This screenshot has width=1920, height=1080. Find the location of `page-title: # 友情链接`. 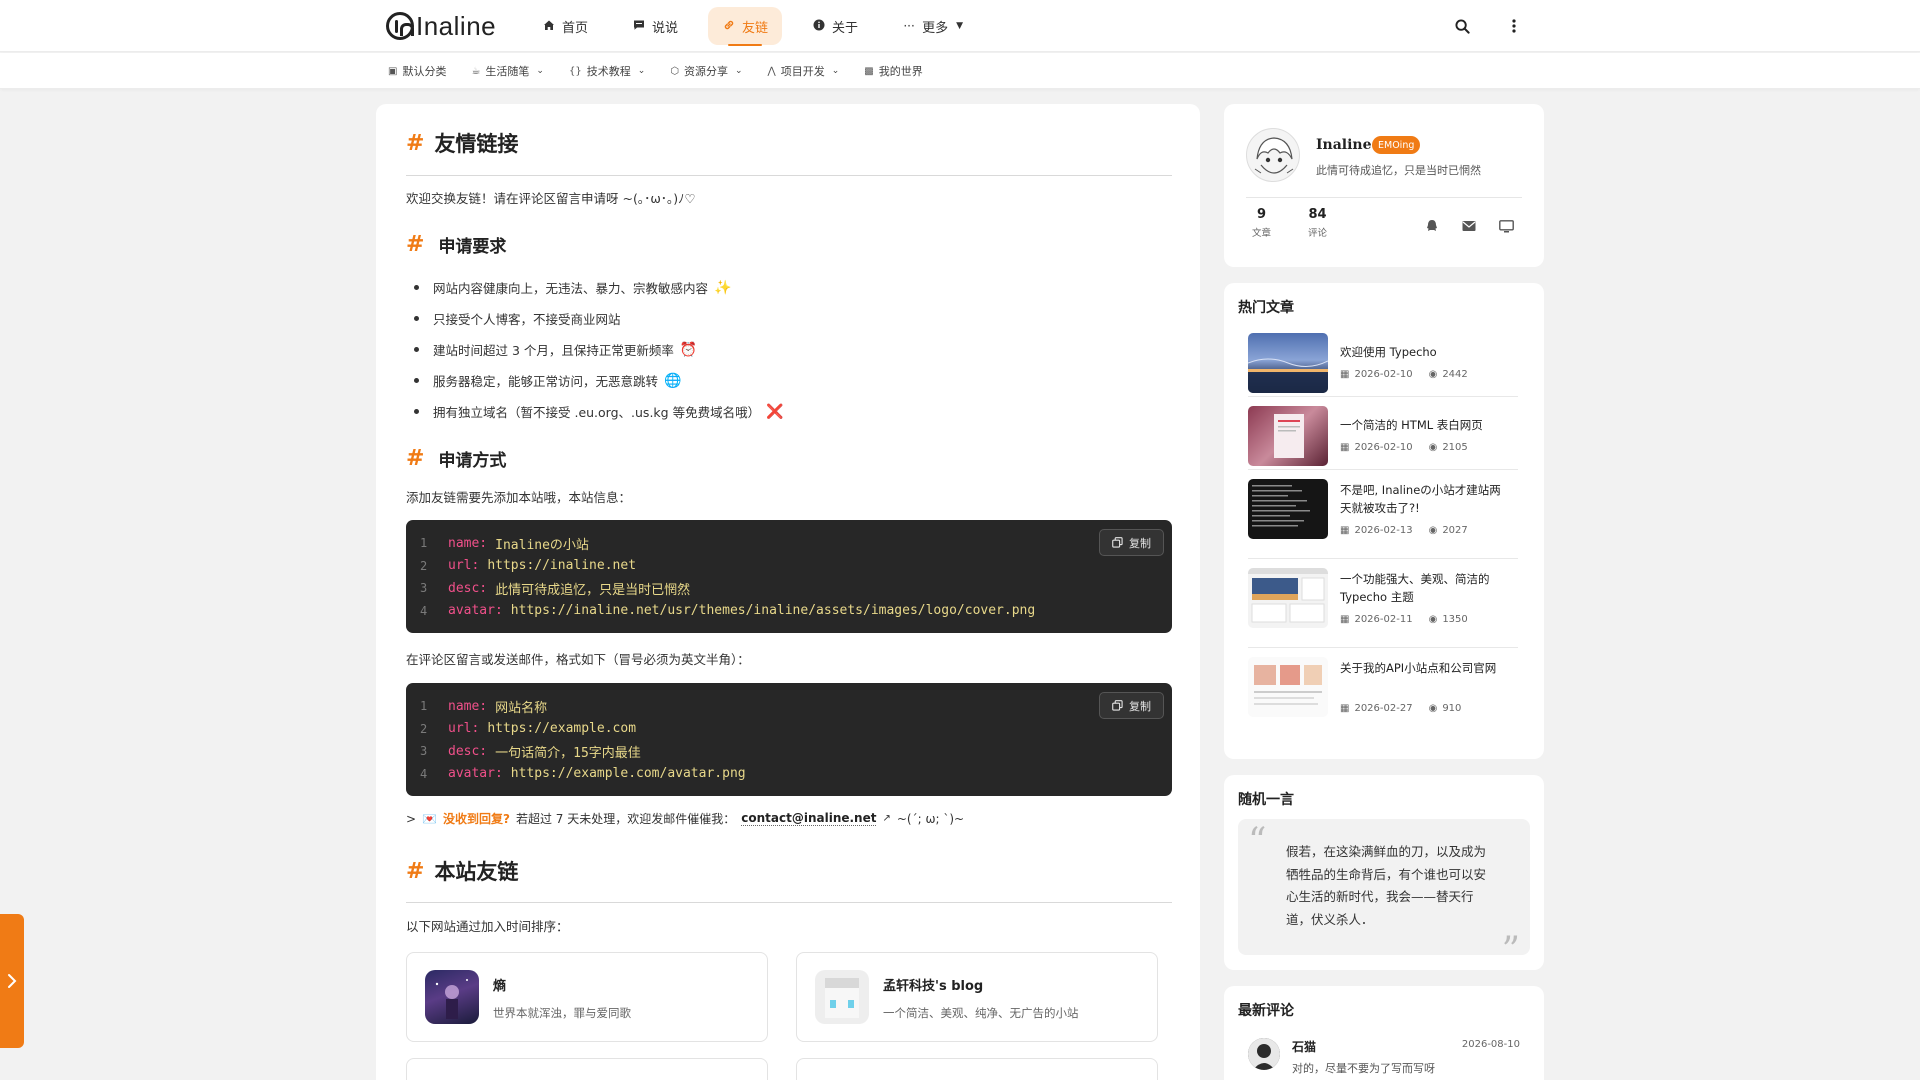

page-title: # 友情链接 is located at coordinates (462, 143).